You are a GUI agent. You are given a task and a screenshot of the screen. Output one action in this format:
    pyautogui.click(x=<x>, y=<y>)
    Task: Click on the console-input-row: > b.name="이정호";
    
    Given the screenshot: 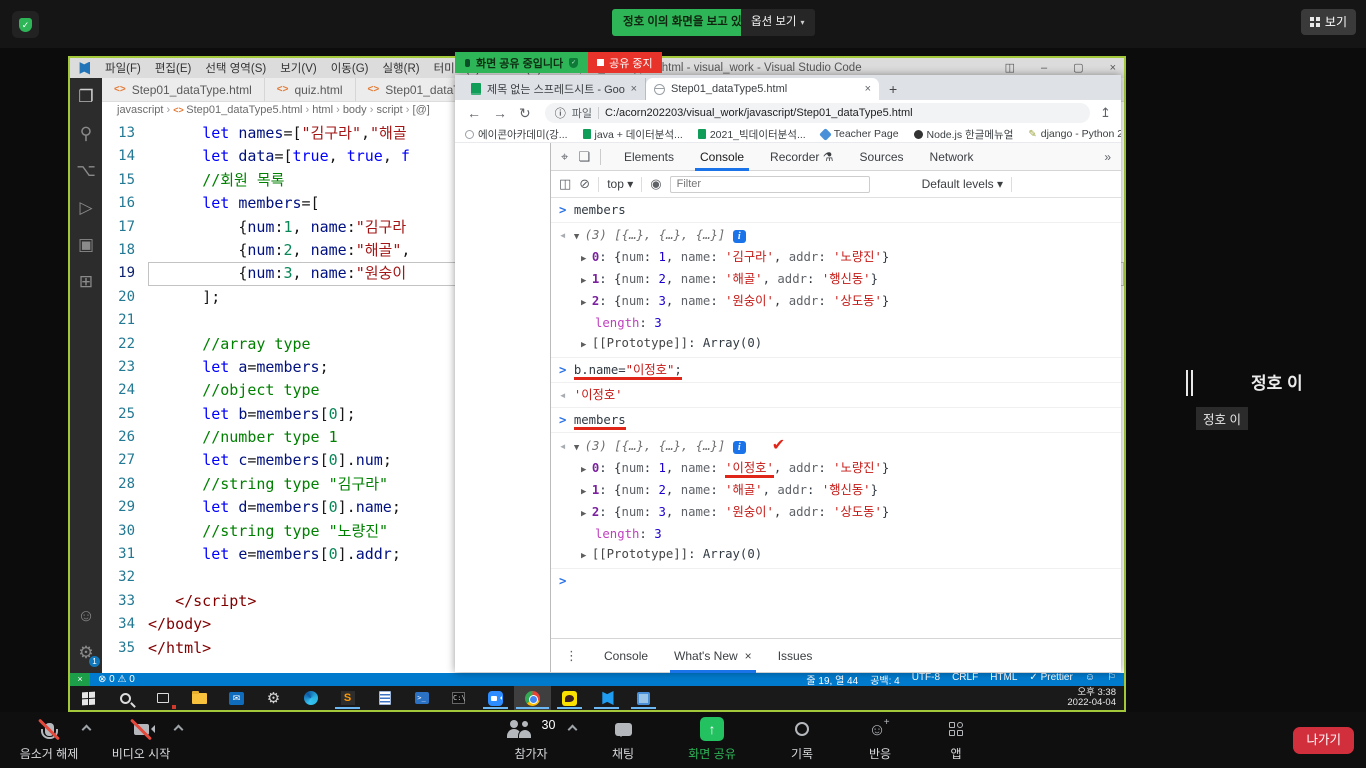 What is the action you would take?
    pyautogui.click(x=836, y=370)
    